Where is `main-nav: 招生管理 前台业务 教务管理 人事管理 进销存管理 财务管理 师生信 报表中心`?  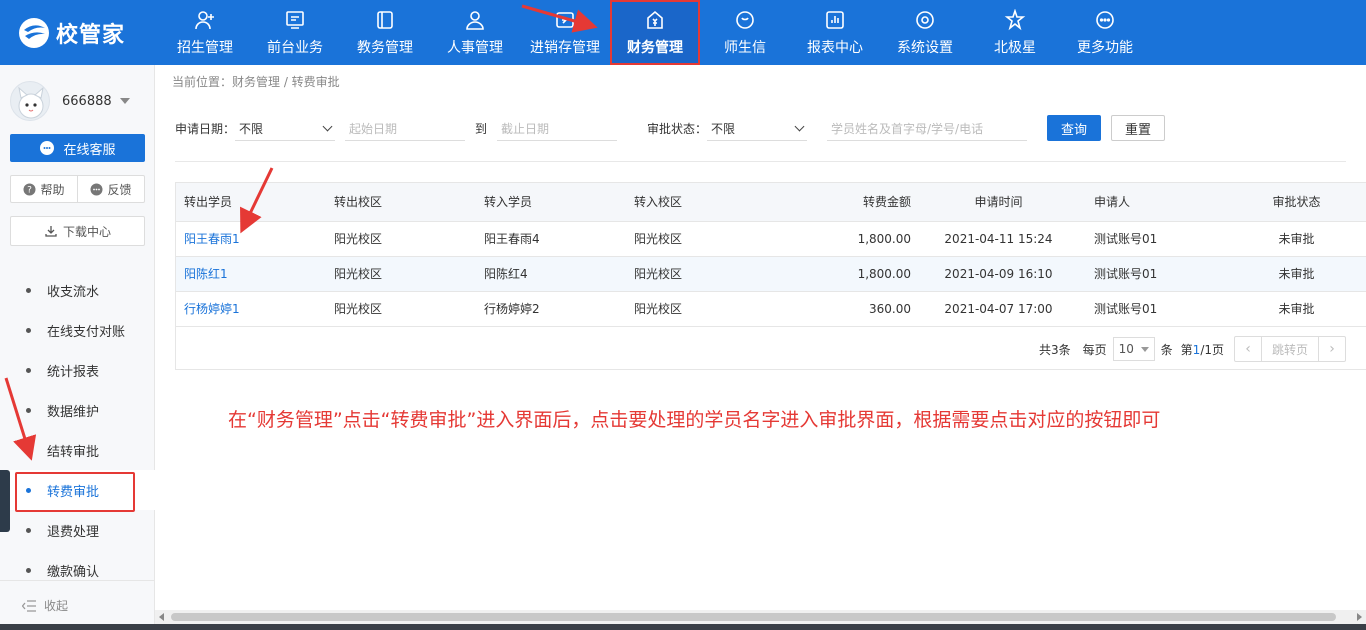 main-nav: 招生管理 前台业务 教务管理 人事管理 进销存管理 财务管理 师生信 报表中心 is located at coordinates (655, 32).